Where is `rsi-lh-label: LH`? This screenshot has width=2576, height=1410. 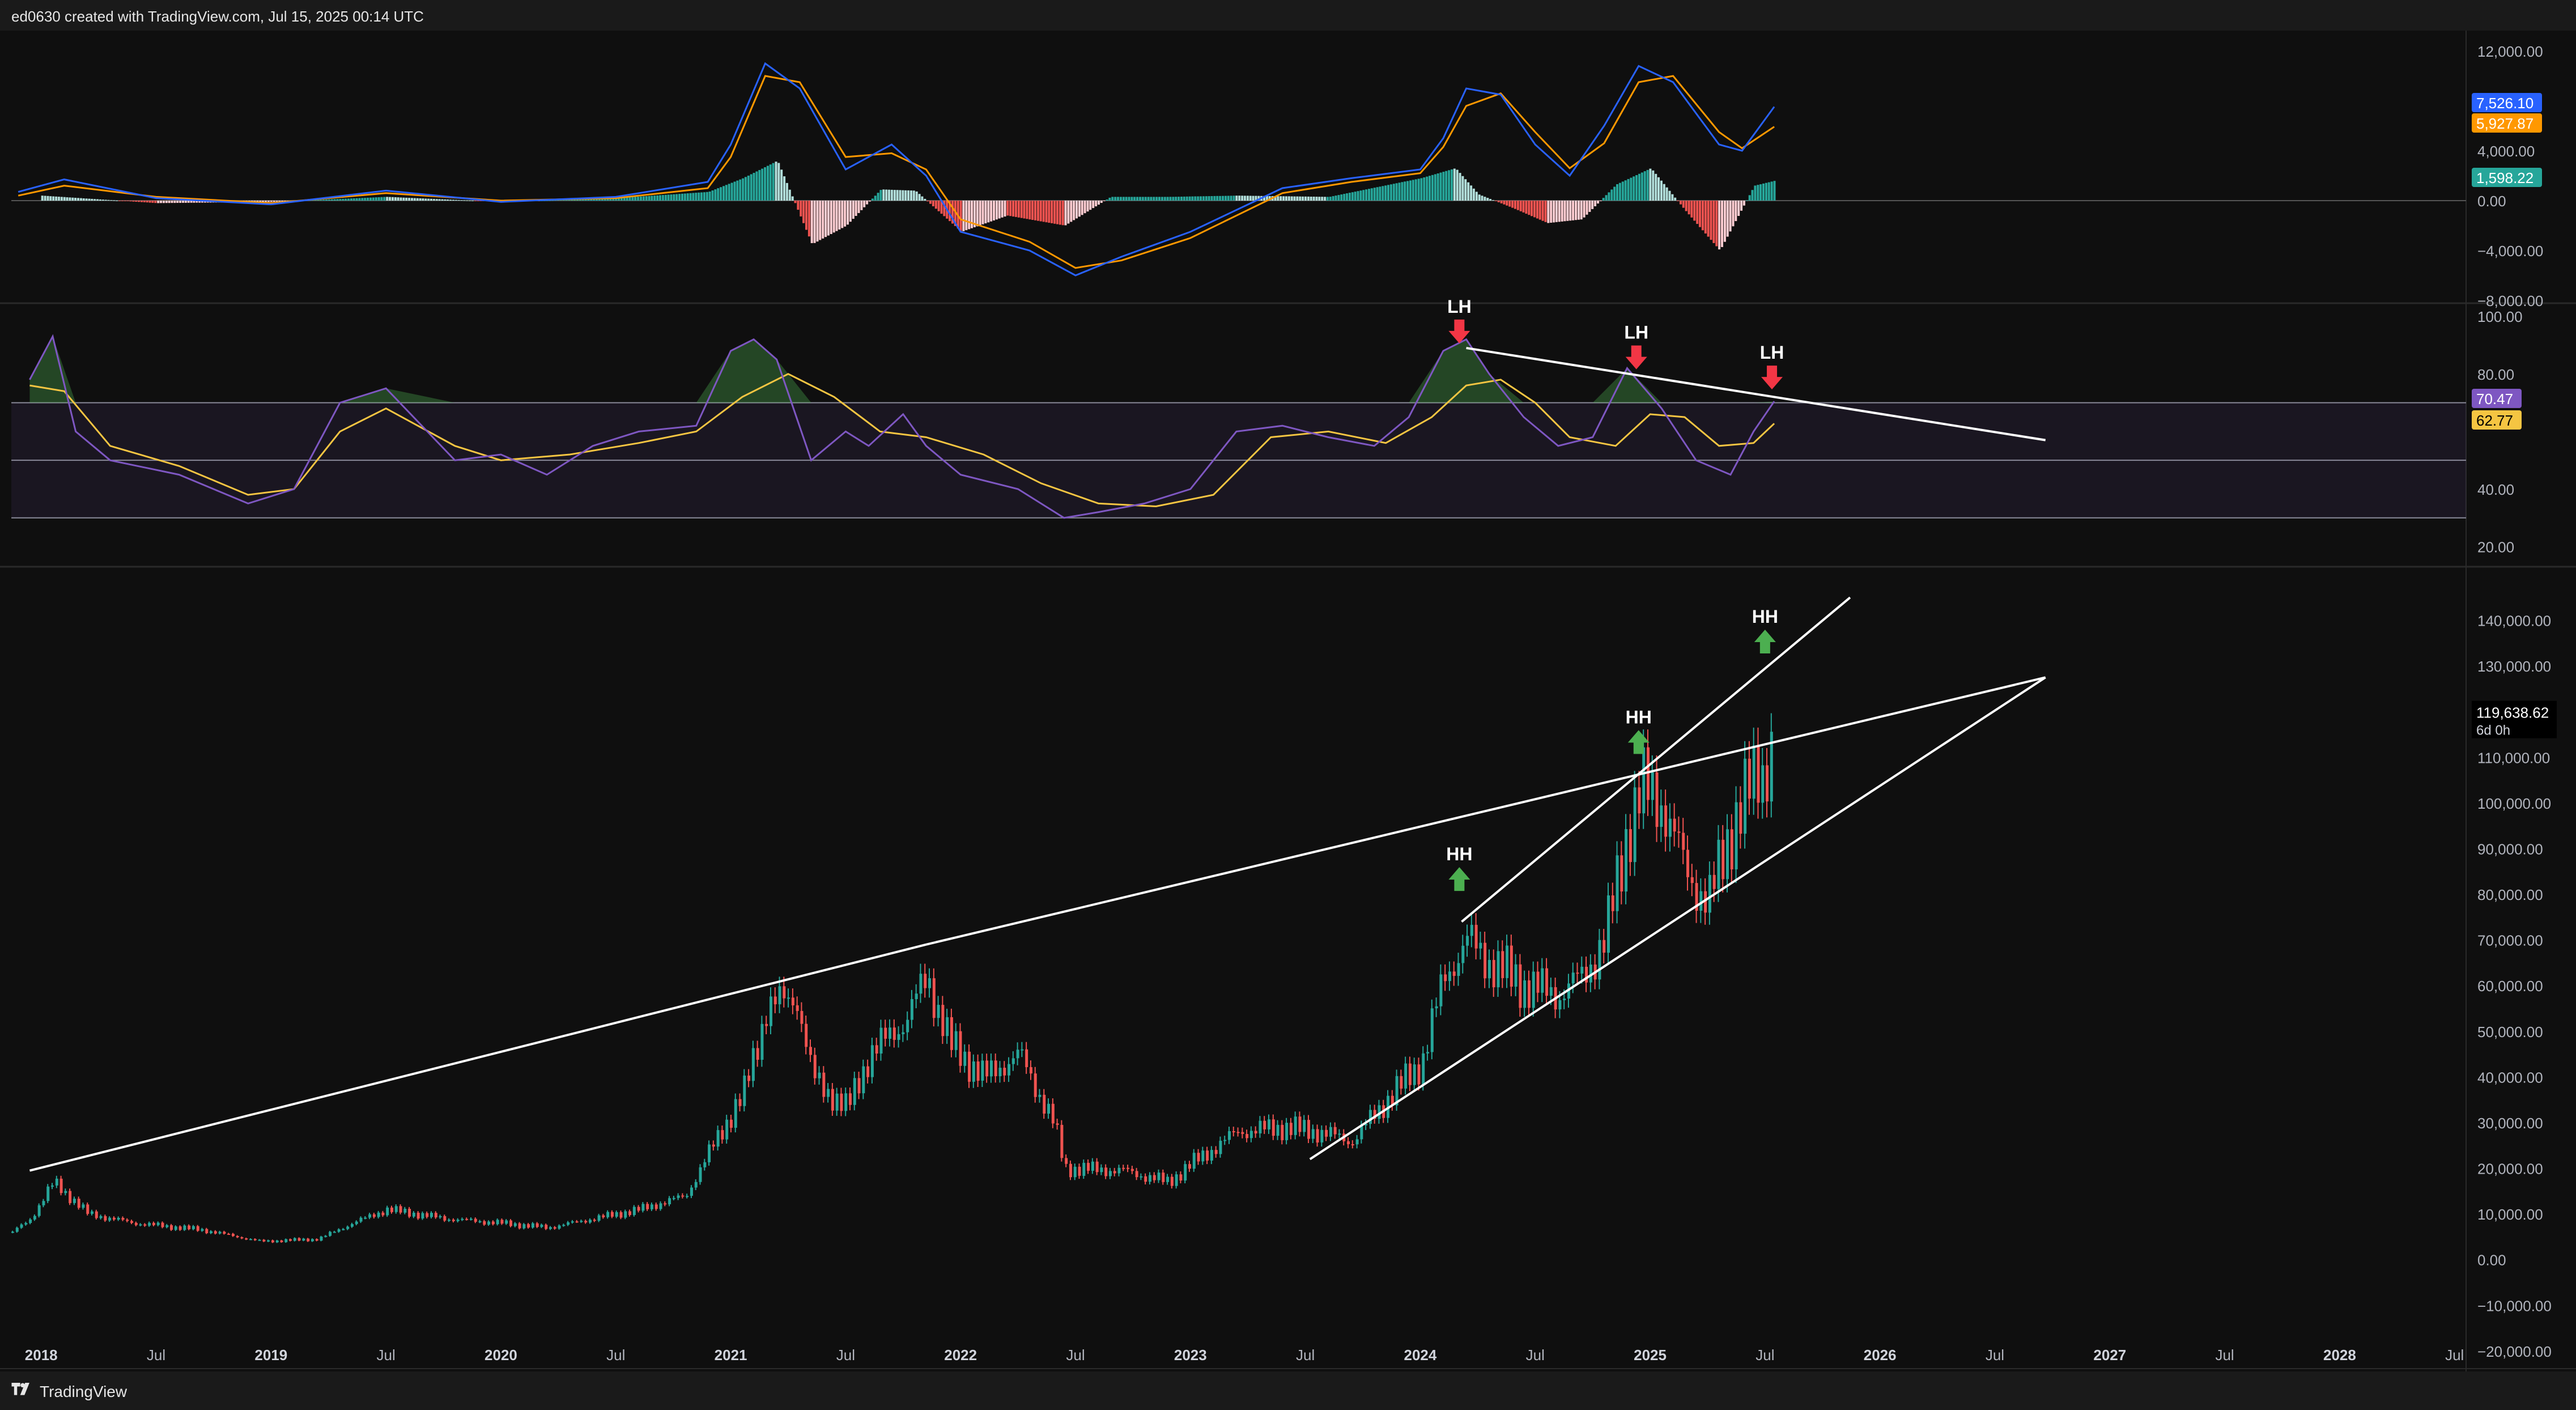
rsi-lh-label: LH is located at coordinates (1772, 353).